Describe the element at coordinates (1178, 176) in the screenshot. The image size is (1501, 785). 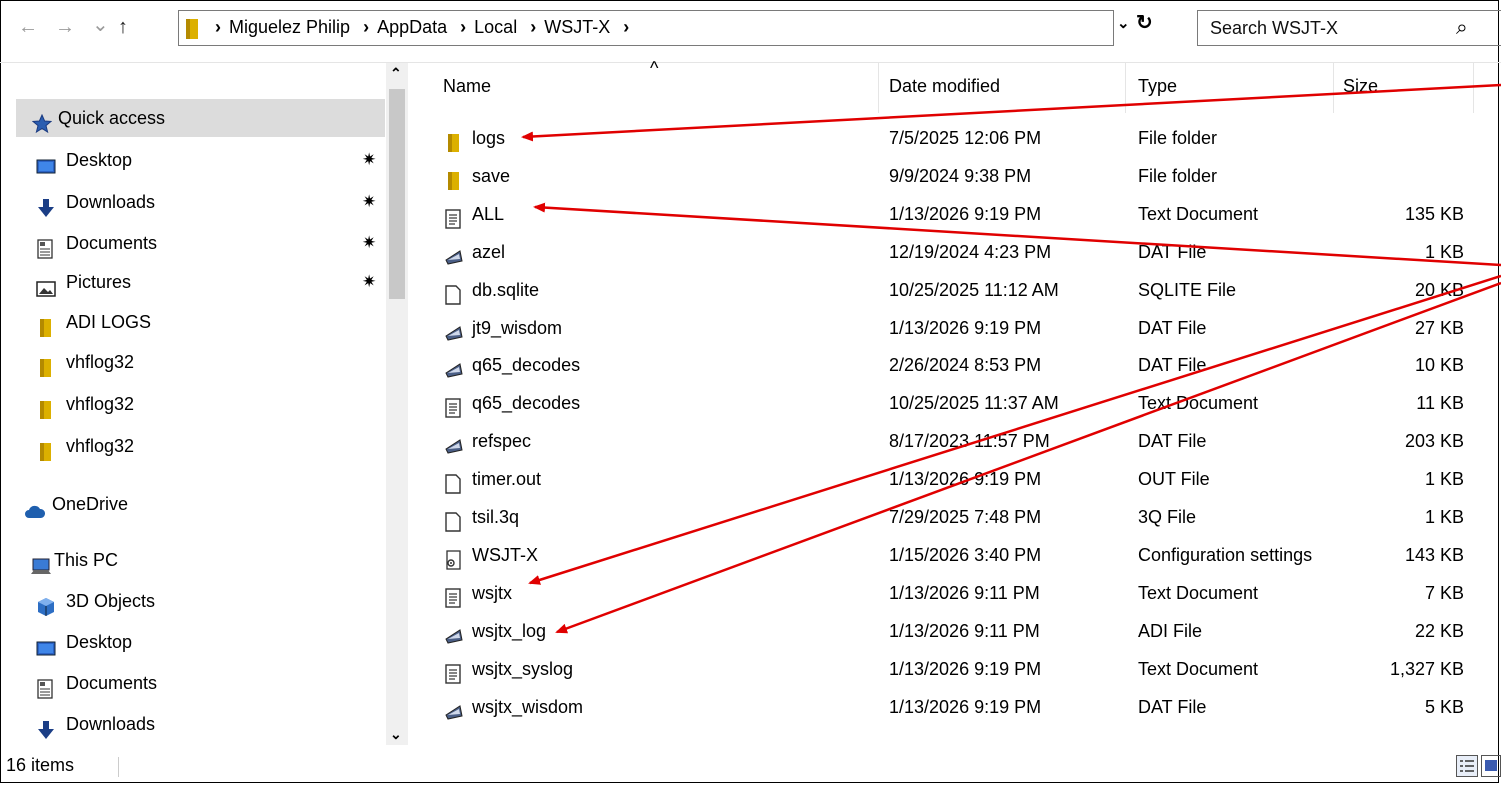
I see `file-type: File folder` at that location.